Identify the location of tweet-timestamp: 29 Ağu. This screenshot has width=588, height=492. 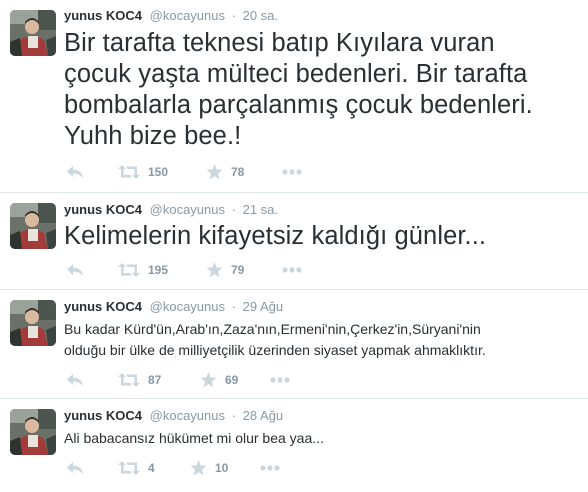
(263, 306).